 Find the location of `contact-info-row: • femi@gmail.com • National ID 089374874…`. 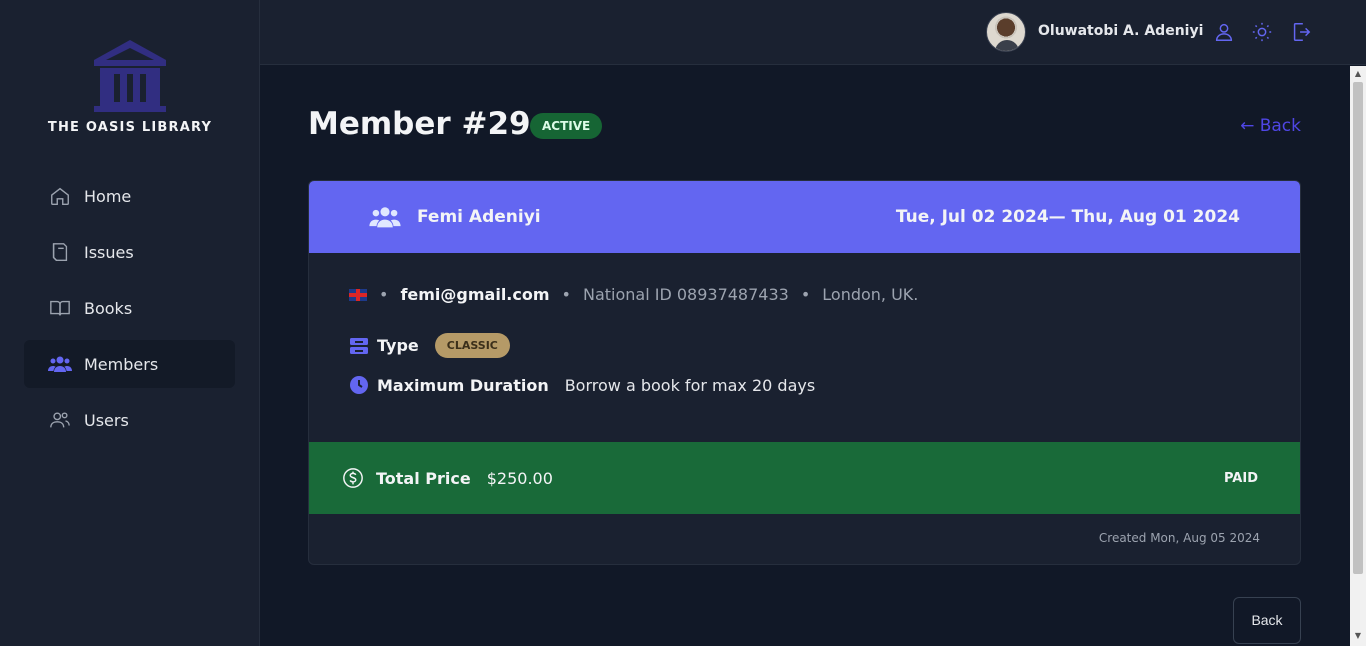

contact-info-row: • femi@gmail.com • National ID 089374874… is located at coordinates (633, 294).